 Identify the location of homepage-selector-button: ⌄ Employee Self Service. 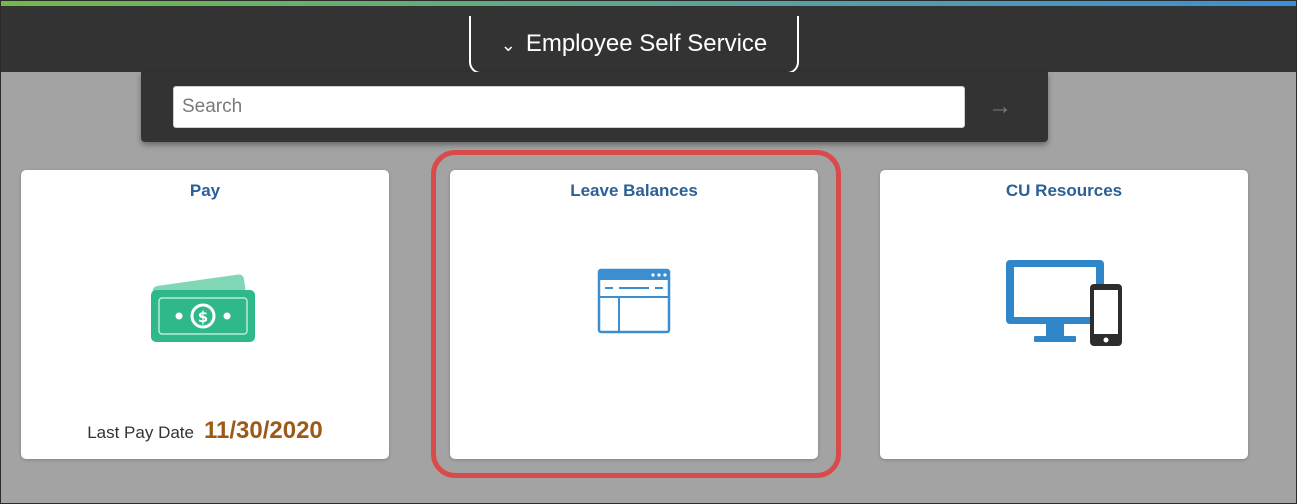
(634, 45).